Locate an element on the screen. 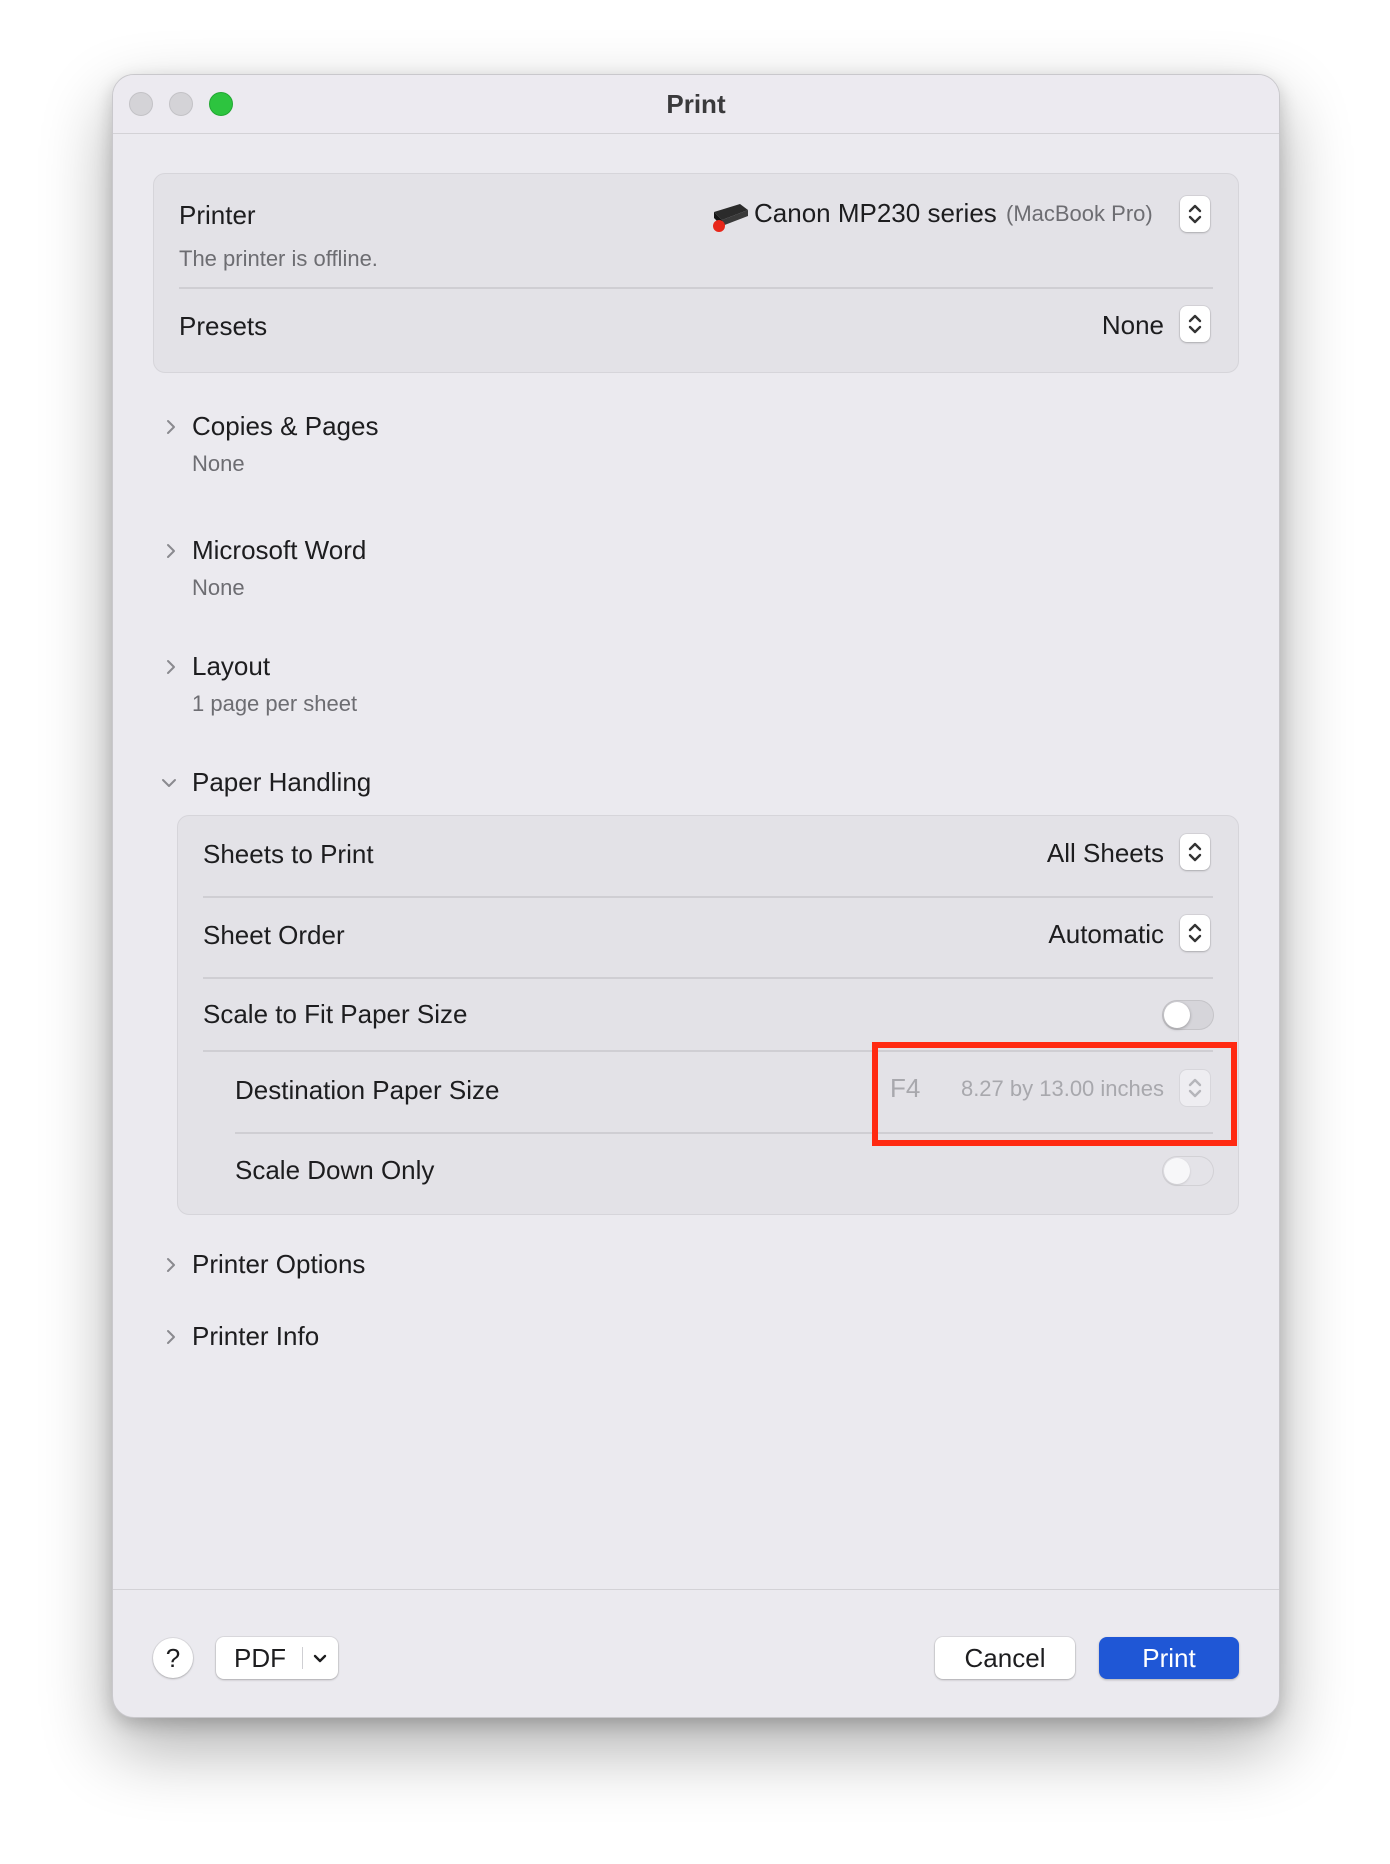 This screenshot has width=1390, height=1864. sheets-to-print-stepper-icon is located at coordinates (1195, 852).